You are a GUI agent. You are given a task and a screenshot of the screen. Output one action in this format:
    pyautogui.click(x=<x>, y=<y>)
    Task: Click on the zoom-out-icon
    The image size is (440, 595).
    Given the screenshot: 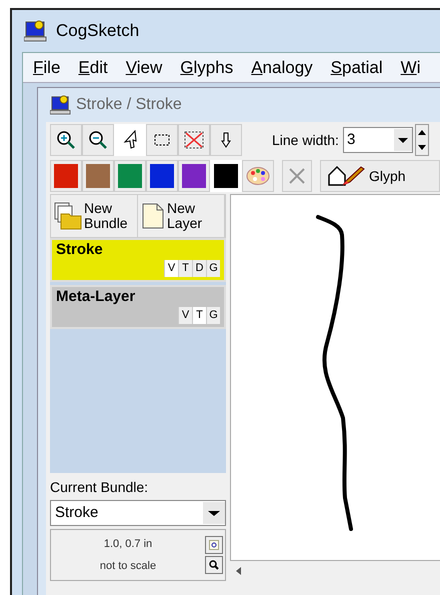 What is the action you would take?
    pyautogui.click(x=98, y=140)
    